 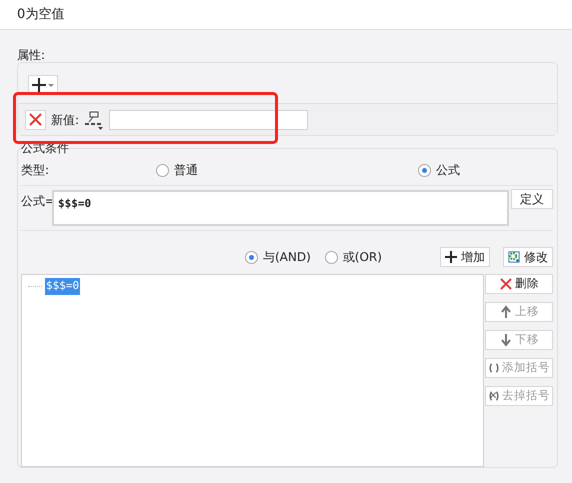 I want to click on field-label: 类型:, so click(x=35, y=170).